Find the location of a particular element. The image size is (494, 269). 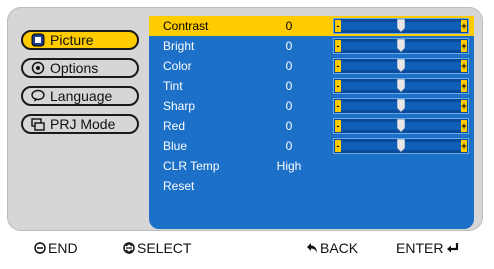

back-label: BACK is located at coordinates (339, 248).